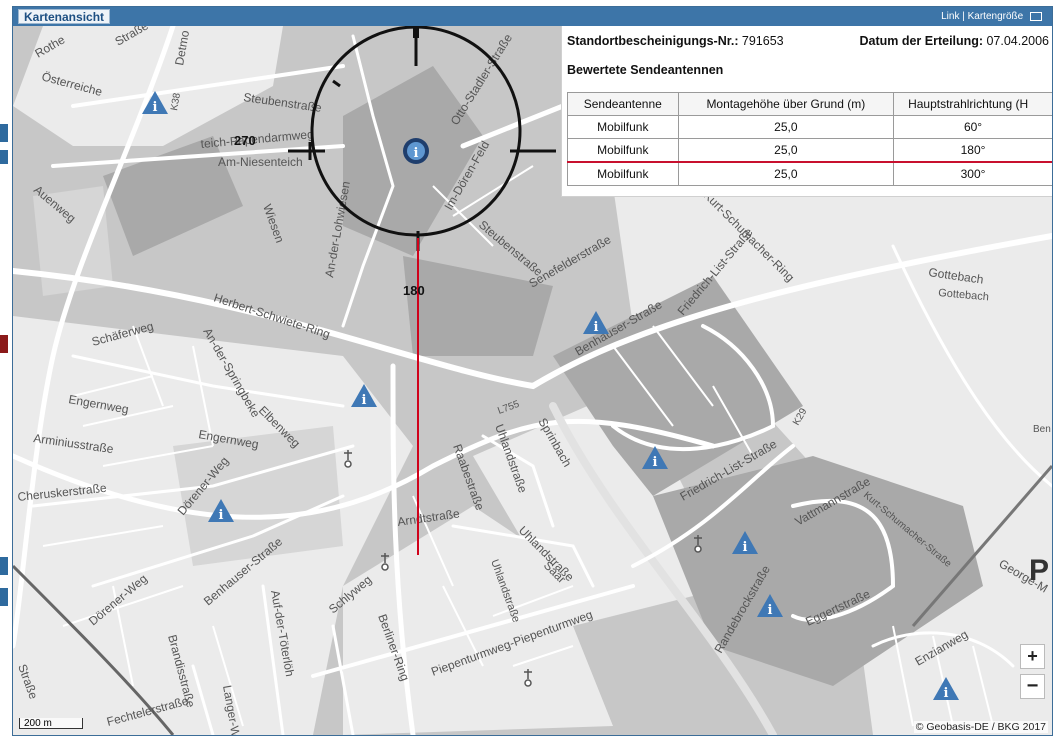  Describe the element at coordinates (786, 104) in the screenshot. I see `column-header: Montagehöhe über Grund (m)` at that location.